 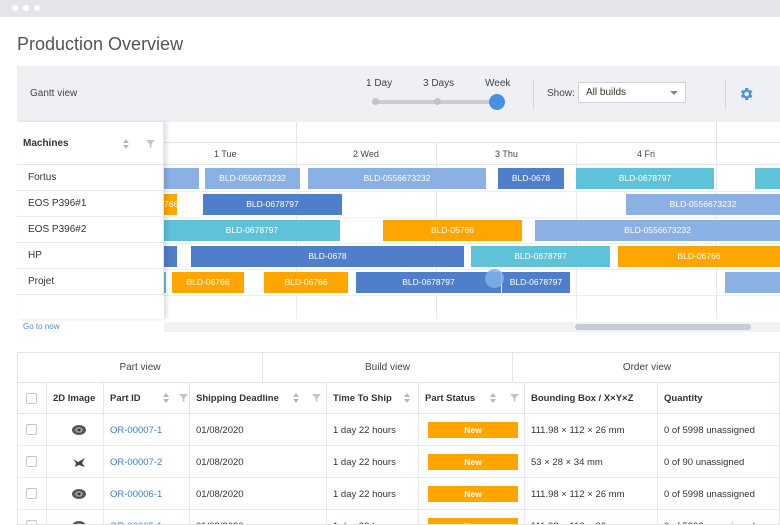 What do you see at coordinates (497, 83) in the screenshot?
I see `zoom-option-week: Week` at bounding box center [497, 83].